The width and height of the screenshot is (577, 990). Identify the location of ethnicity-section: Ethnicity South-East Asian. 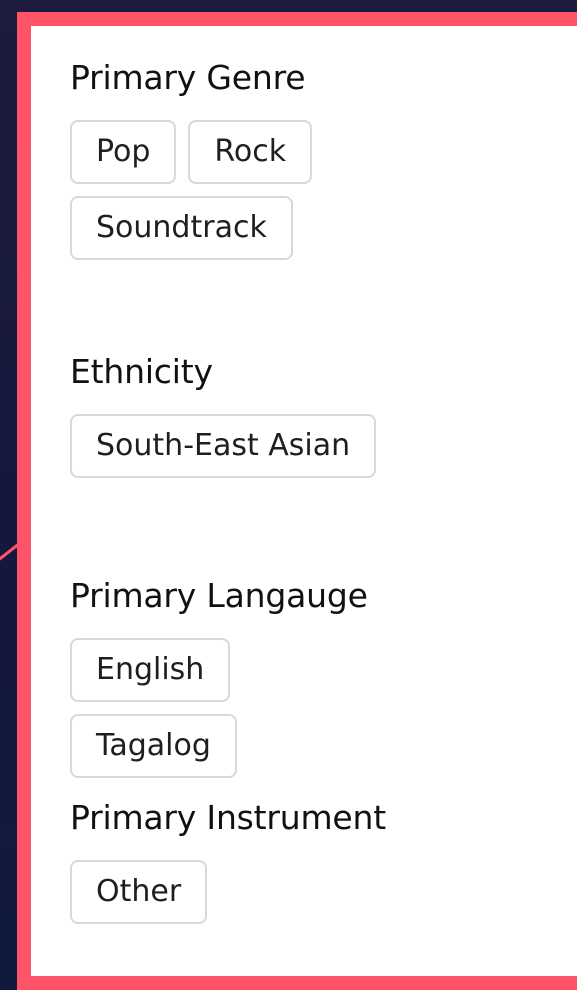
(323, 415).